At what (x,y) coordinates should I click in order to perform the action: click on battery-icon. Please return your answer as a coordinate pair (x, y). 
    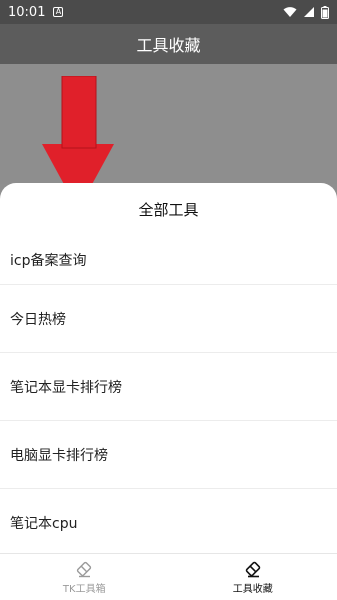
    Looking at the image, I should click on (325, 12).